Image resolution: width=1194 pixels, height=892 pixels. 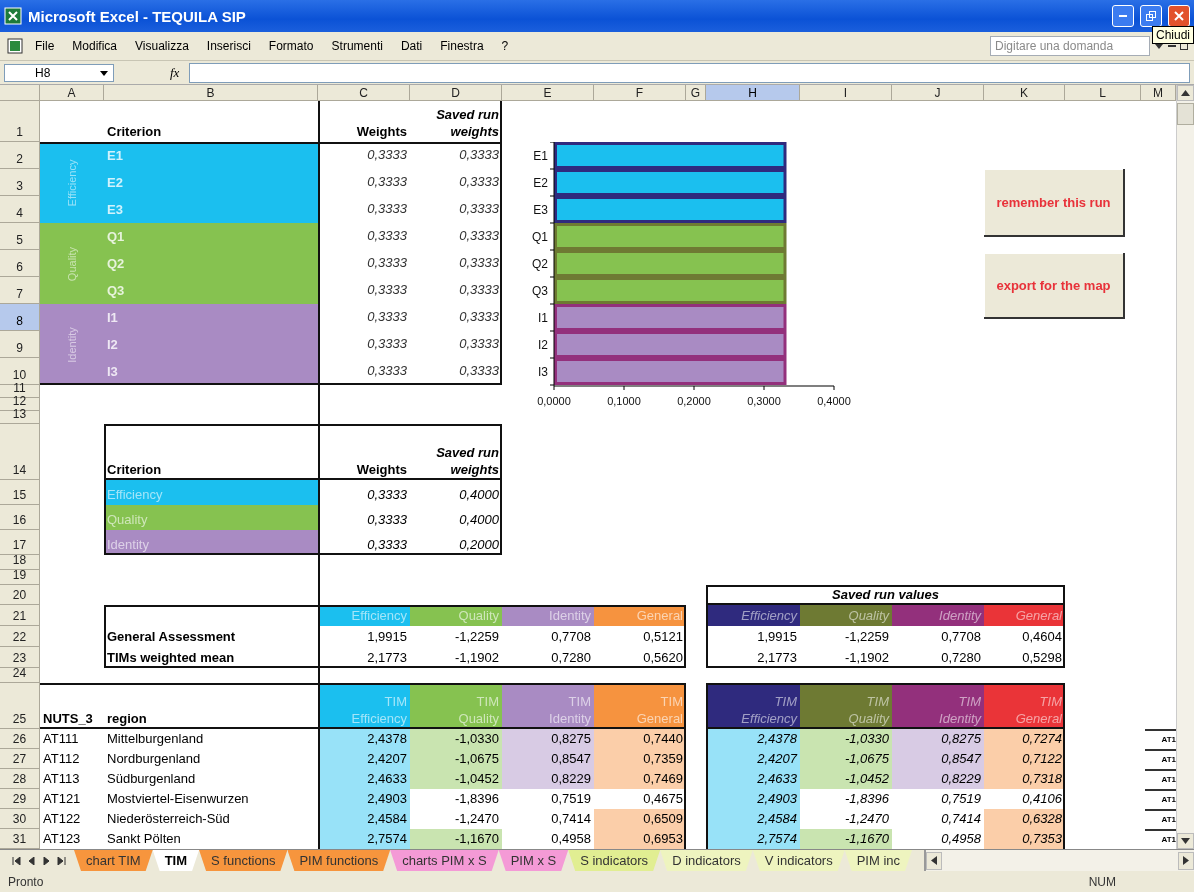 What do you see at coordinates (1070, 46) in the screenshot?
I see `help-field: Digitare una domanda` at bounding box center [1070, 46].